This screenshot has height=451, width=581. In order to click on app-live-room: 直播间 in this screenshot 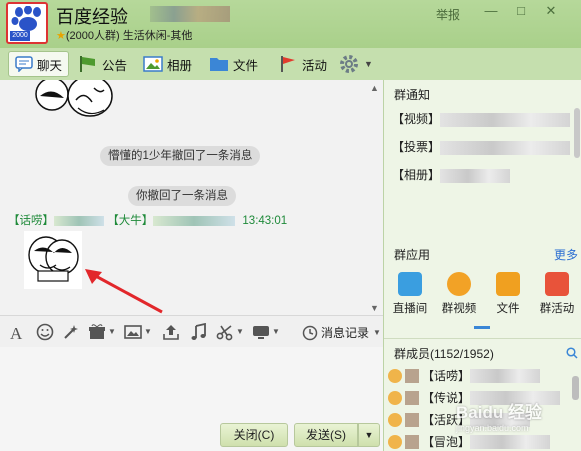, I will do `click(410, 294)`.